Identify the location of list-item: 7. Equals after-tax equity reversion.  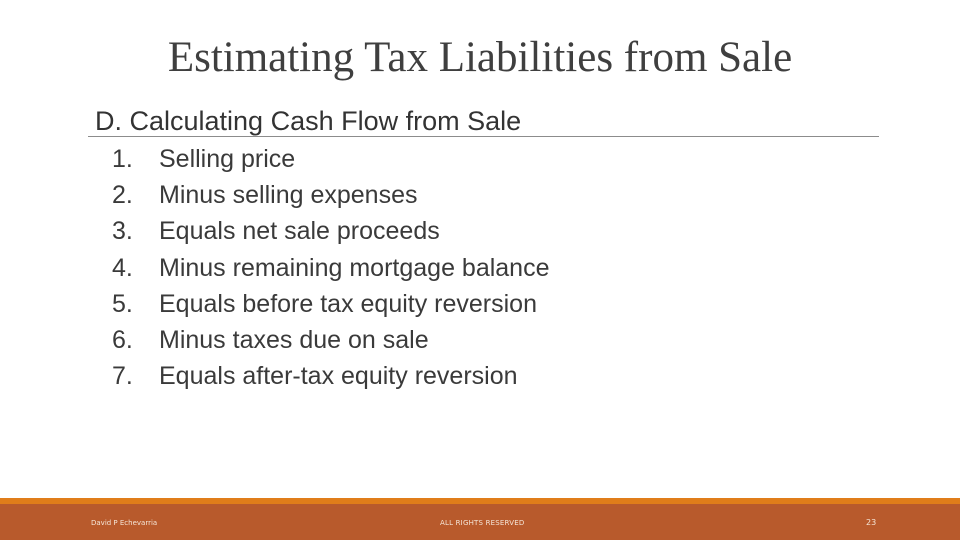
(331, 376).